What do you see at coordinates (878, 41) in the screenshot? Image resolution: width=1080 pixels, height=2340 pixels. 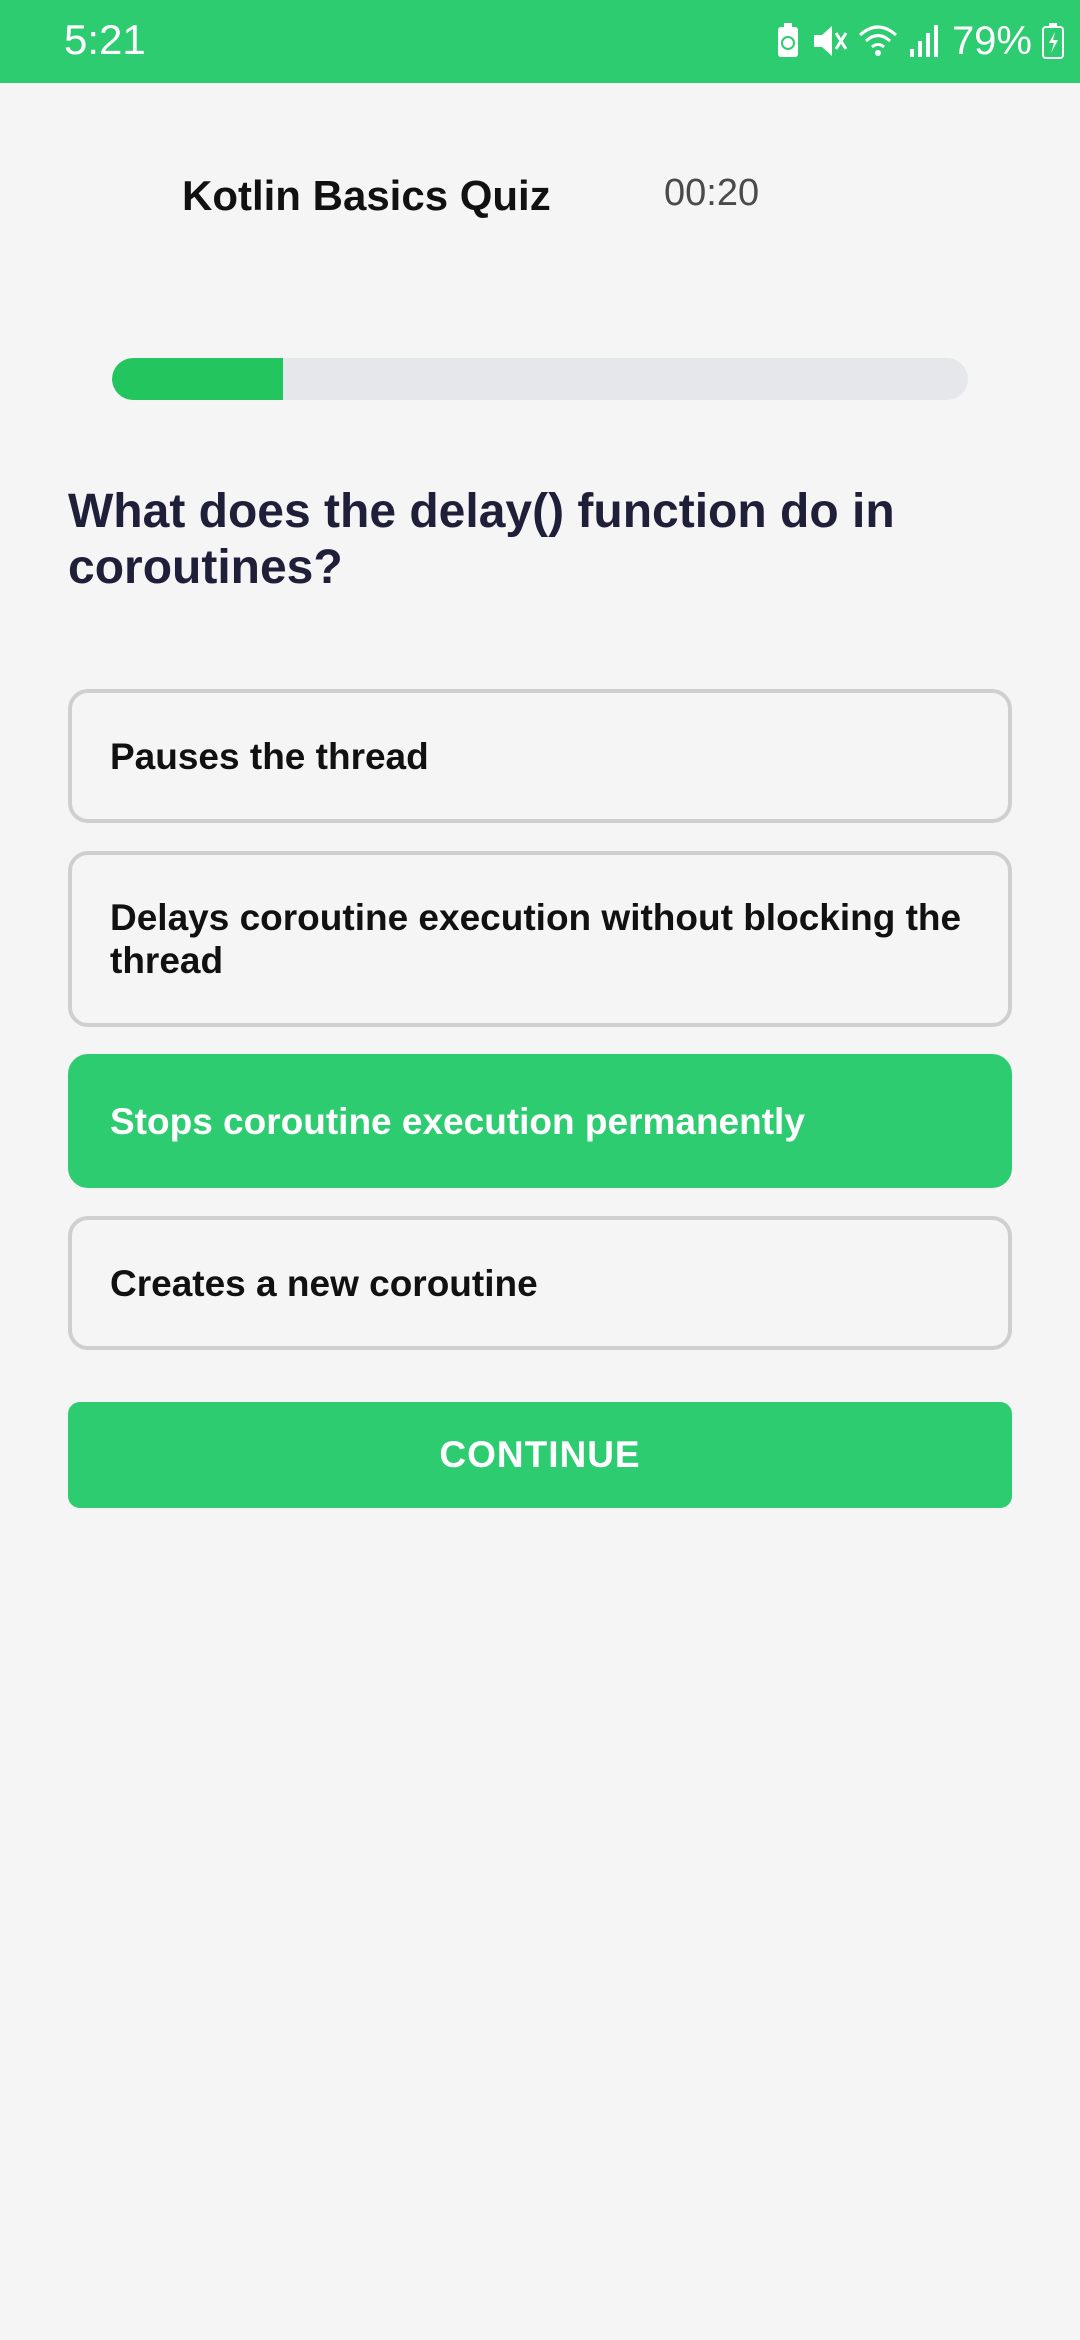 I see `wifi-icon` at bounding box center [878, 41].